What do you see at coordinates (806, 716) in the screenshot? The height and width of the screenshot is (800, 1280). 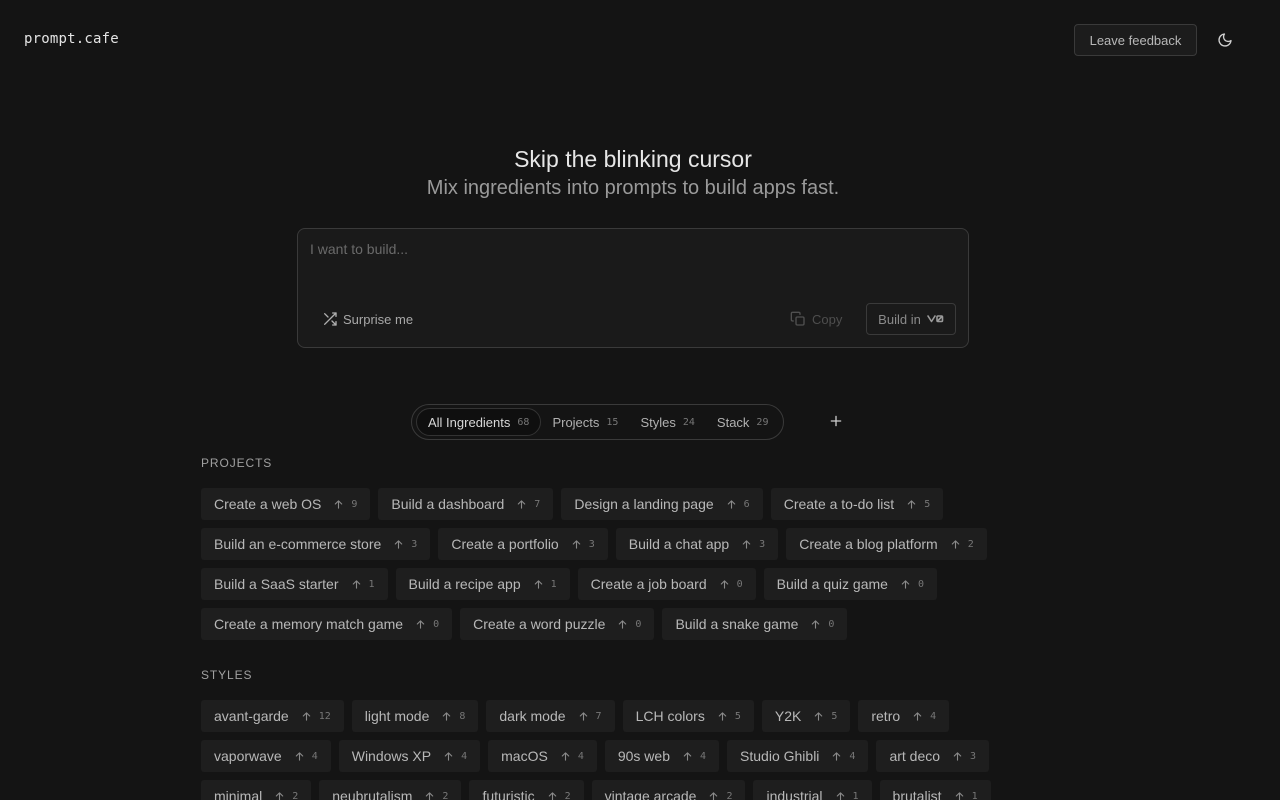 I see `ingredient-chip: Y2K 5` at bounding box center [806, 716].